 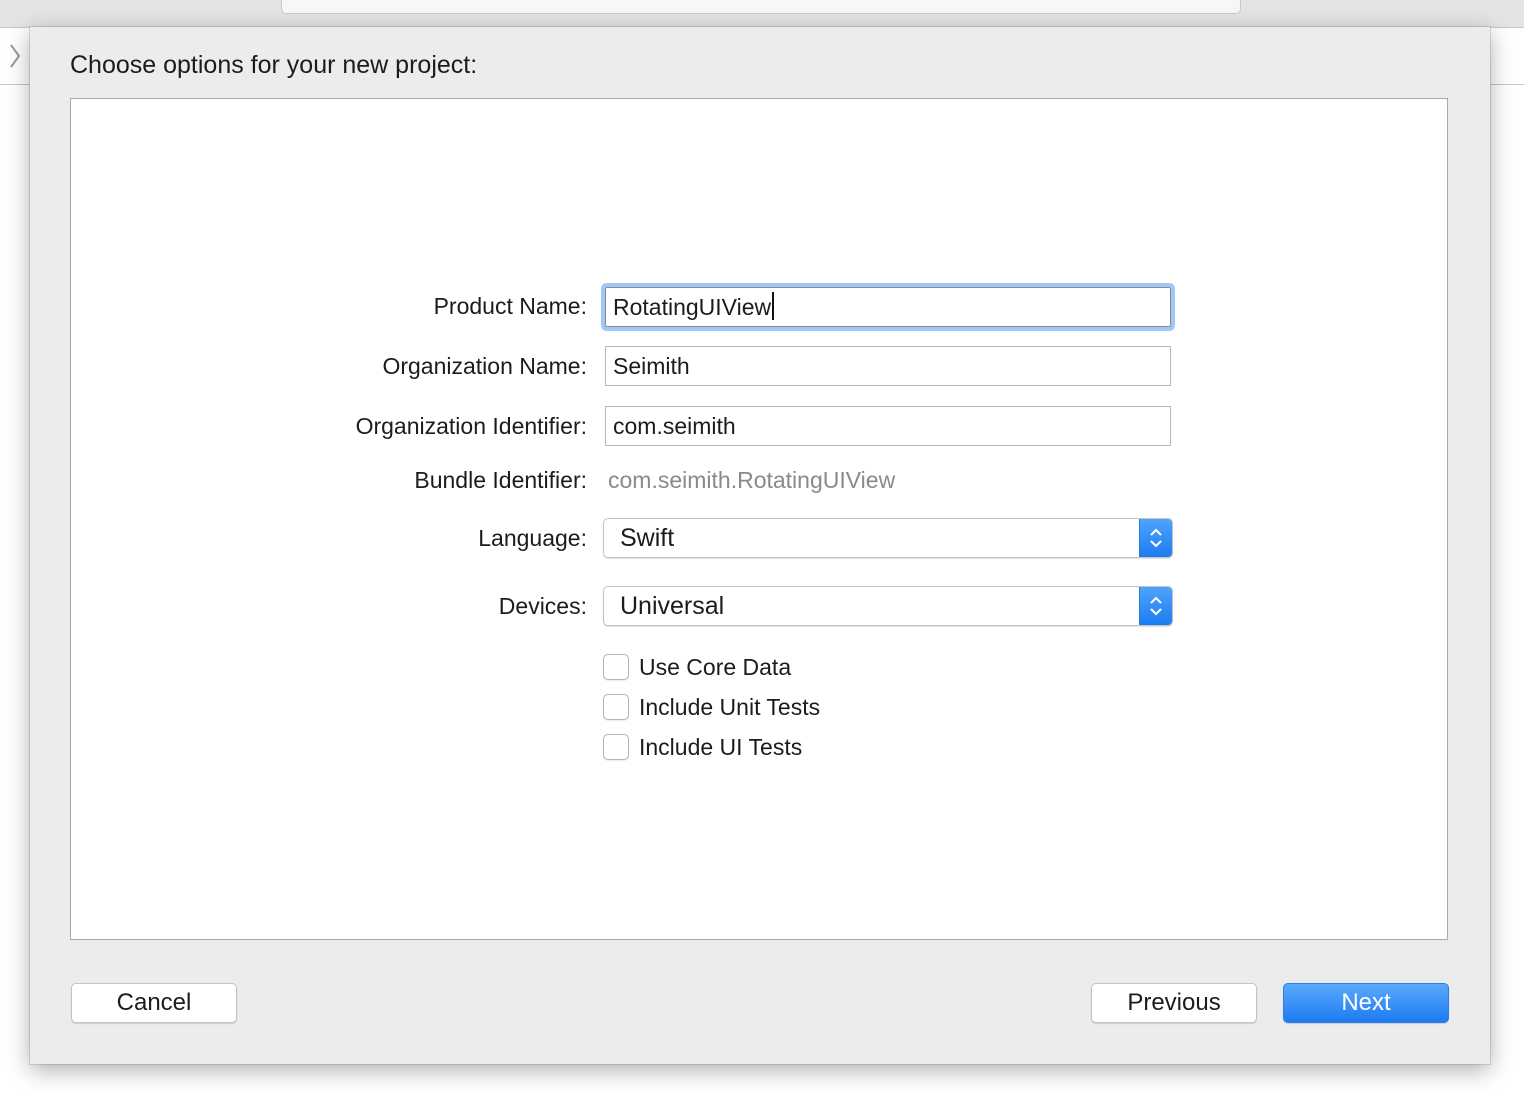 What do you see at coordinates (888, 307) in the screenshot?
I see `product-name-field: RotatingUIView` at bounding box center [888, 307].